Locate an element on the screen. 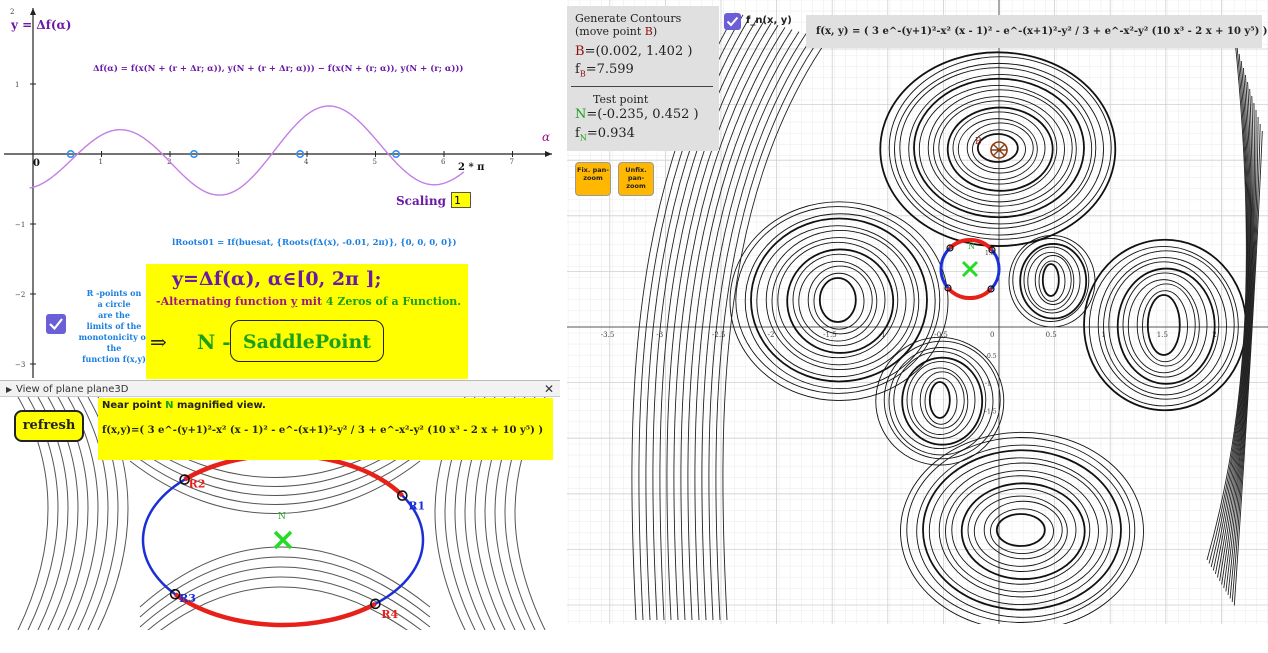 Image resolution: width=1268 pixels, height=653 pixels. n-label: N - is located at coordinates (214, 342).